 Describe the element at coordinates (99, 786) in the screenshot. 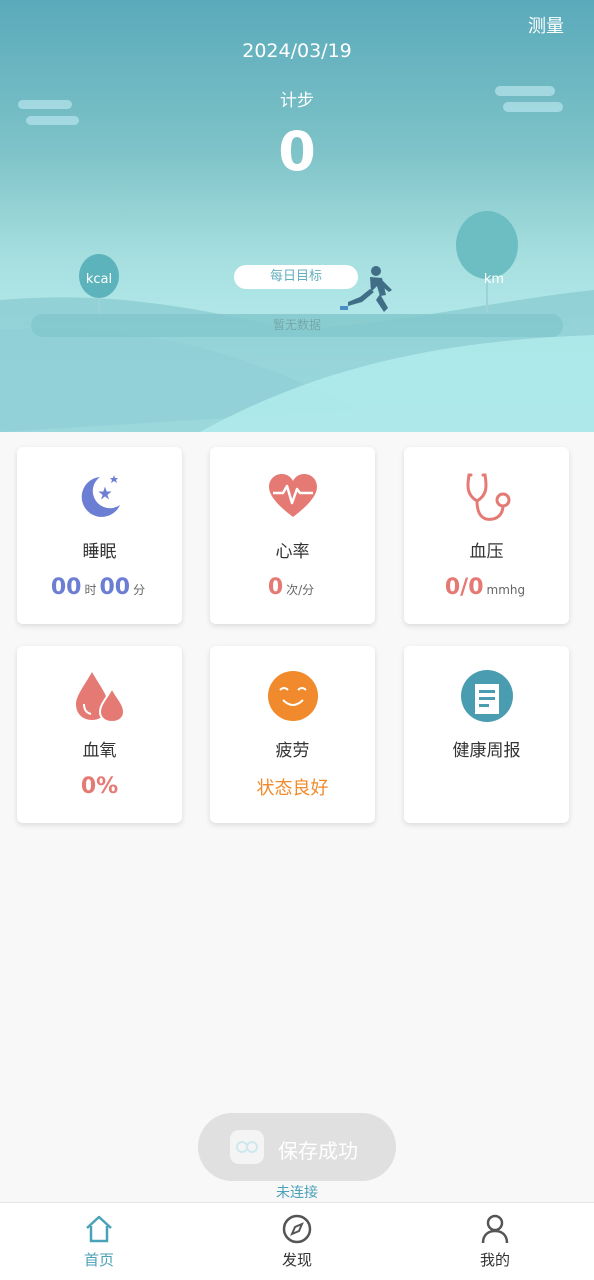

I see `blood-oxygen-value: 0%` at that location.